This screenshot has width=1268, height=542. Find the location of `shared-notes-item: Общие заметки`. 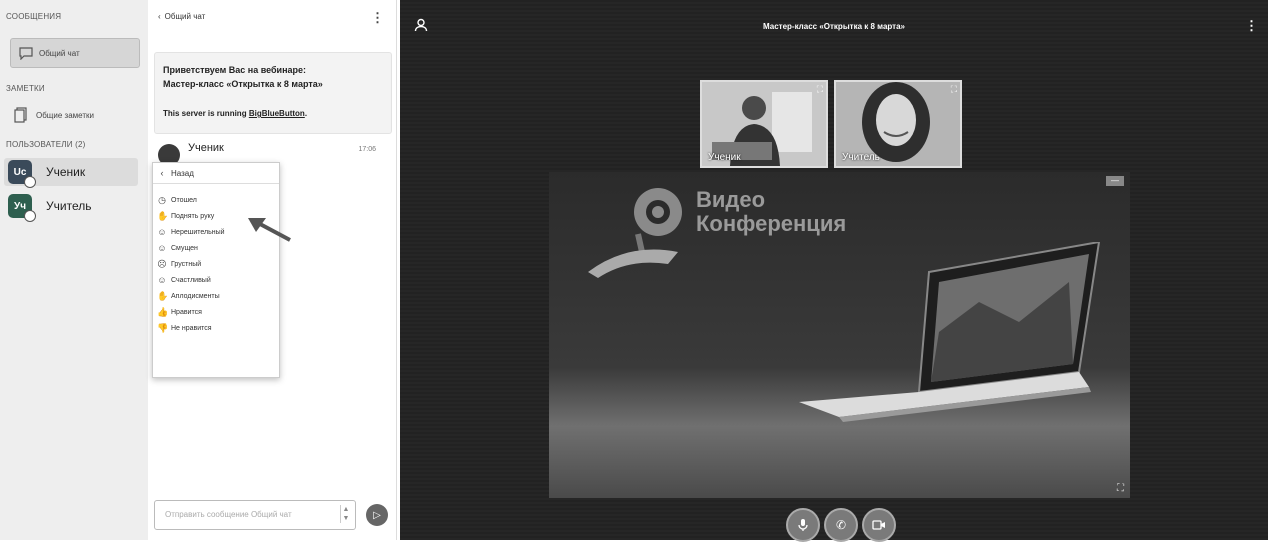

shared-notes-item: Общие заметки is located at coordinates (53, 115).